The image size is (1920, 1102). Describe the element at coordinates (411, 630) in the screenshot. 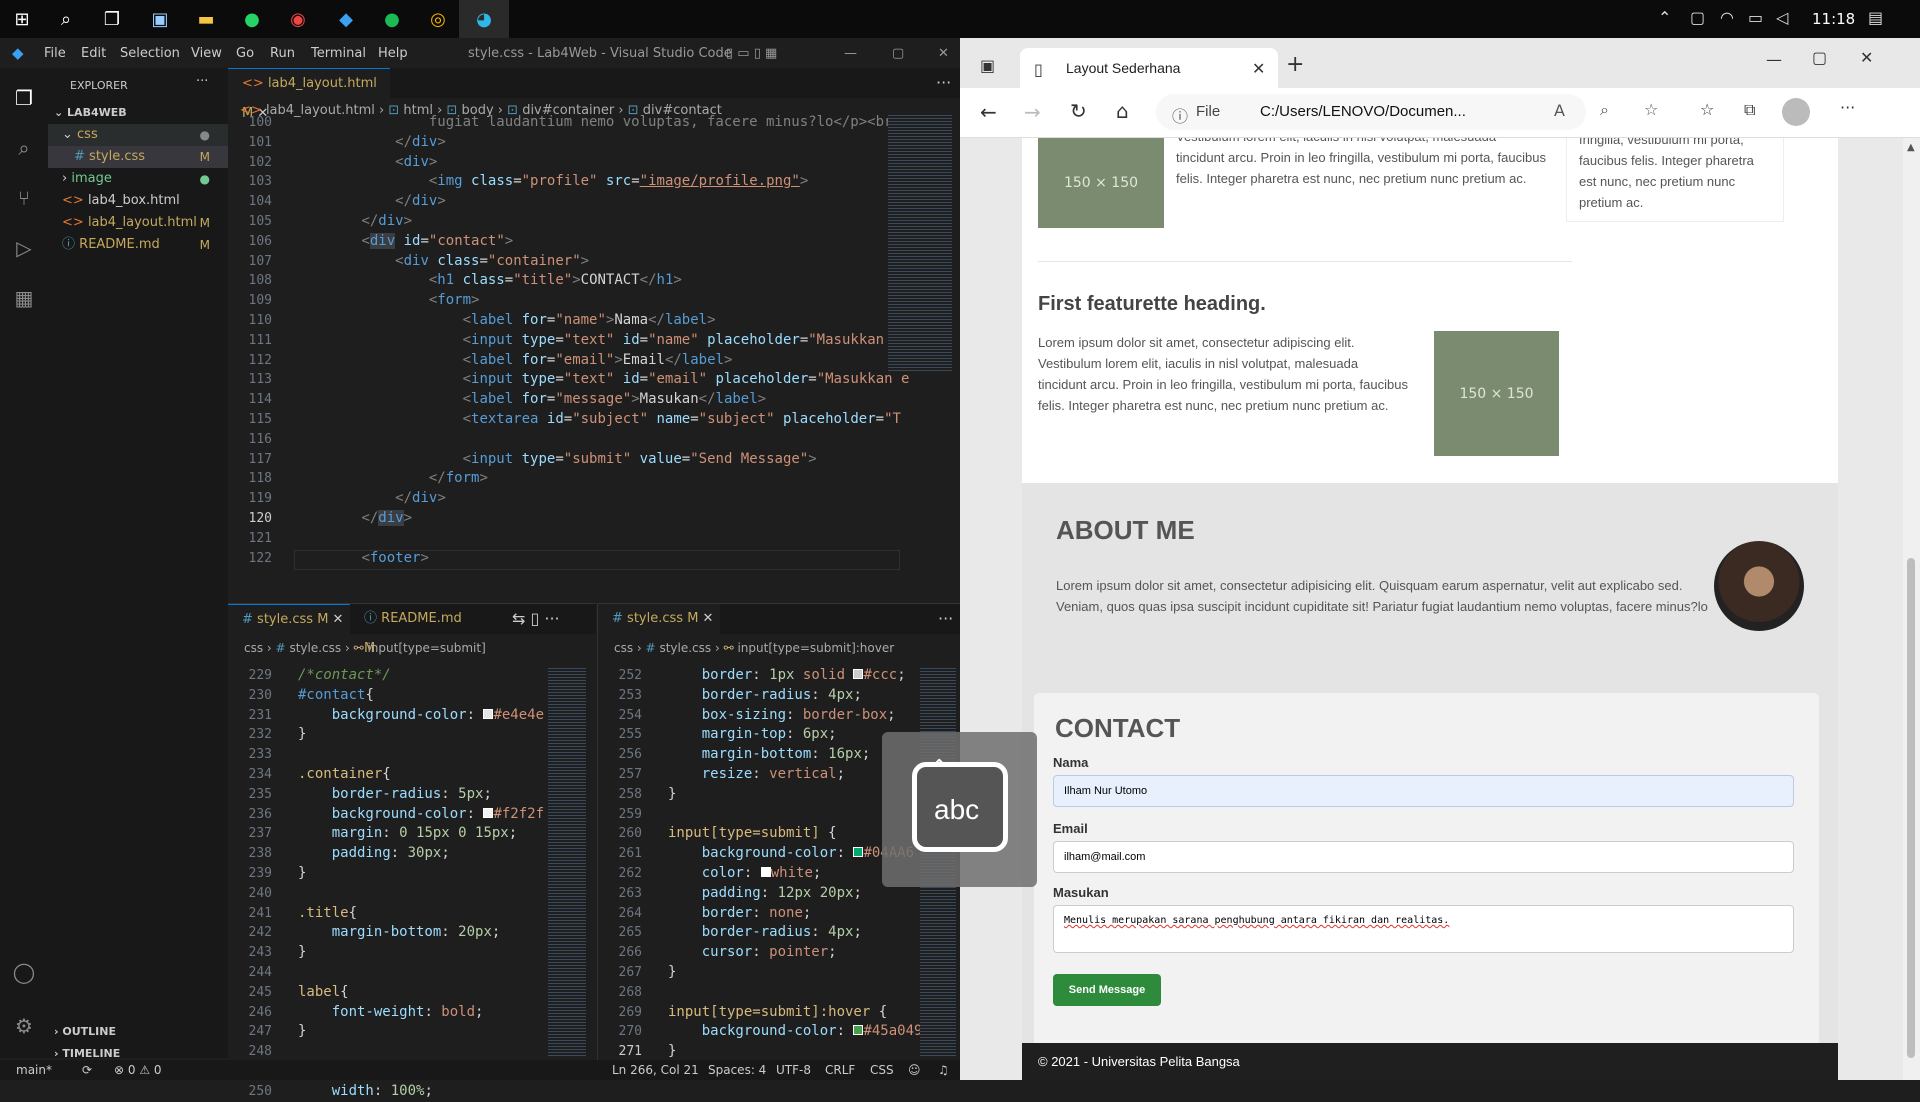

I see `tab-readme: ⓘ README.md M` at that location.